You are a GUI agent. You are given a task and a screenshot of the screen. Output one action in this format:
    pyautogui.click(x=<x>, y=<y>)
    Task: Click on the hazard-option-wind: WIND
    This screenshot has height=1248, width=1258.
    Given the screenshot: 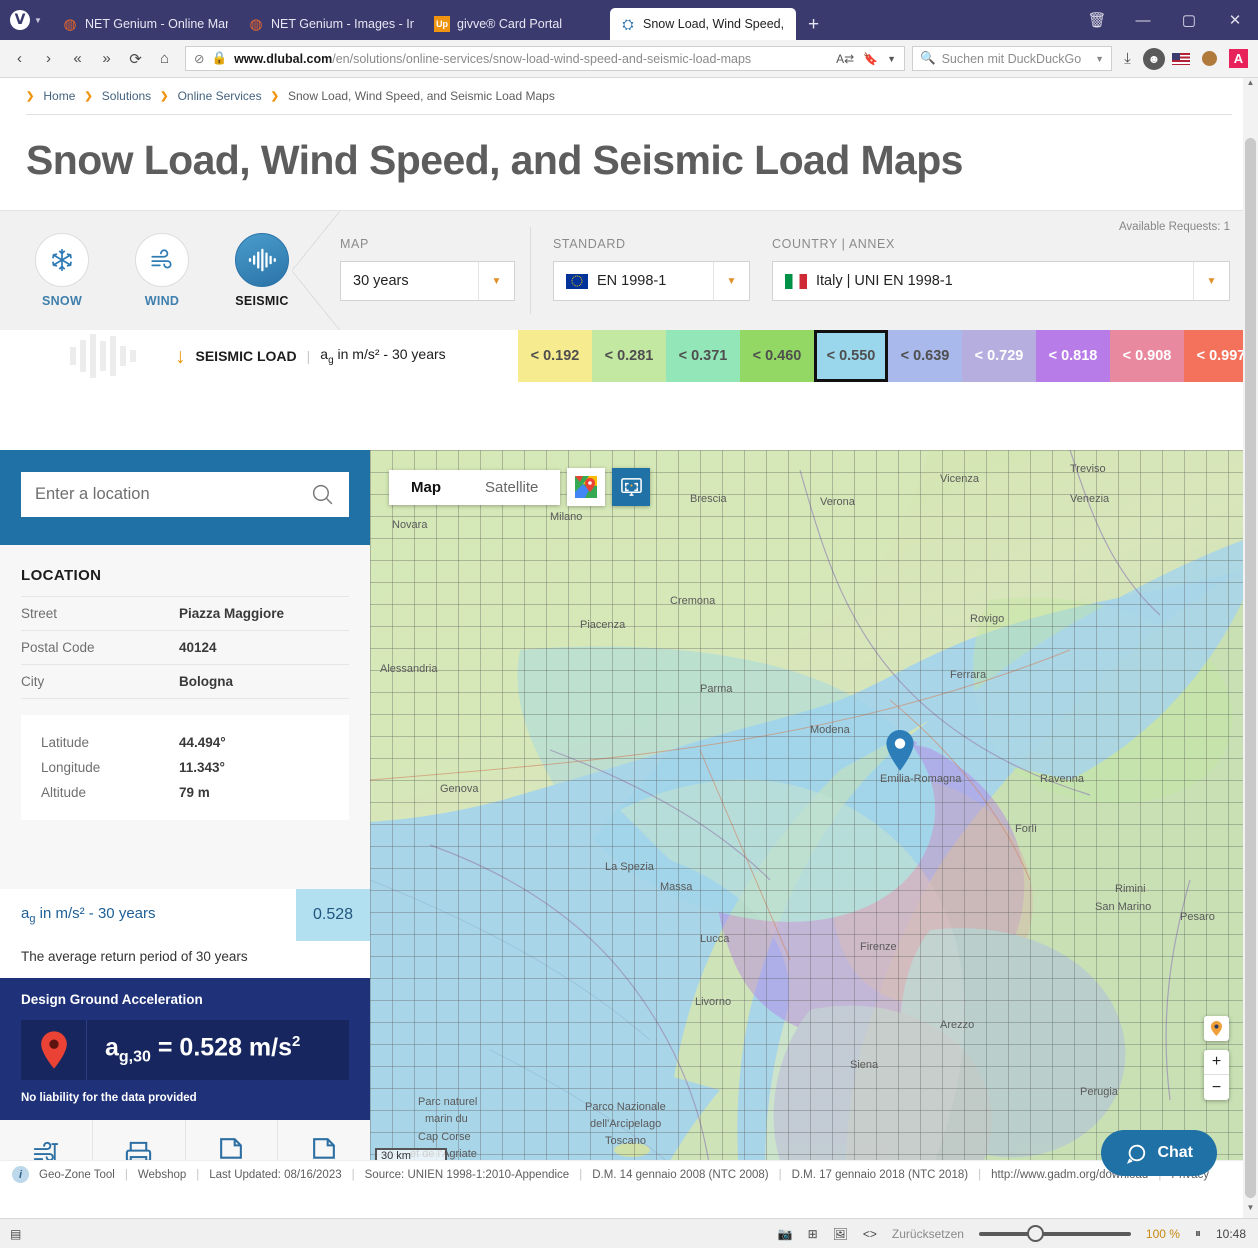 What is the action you would take?
    pyautogui.click(x=162, y=270)
    